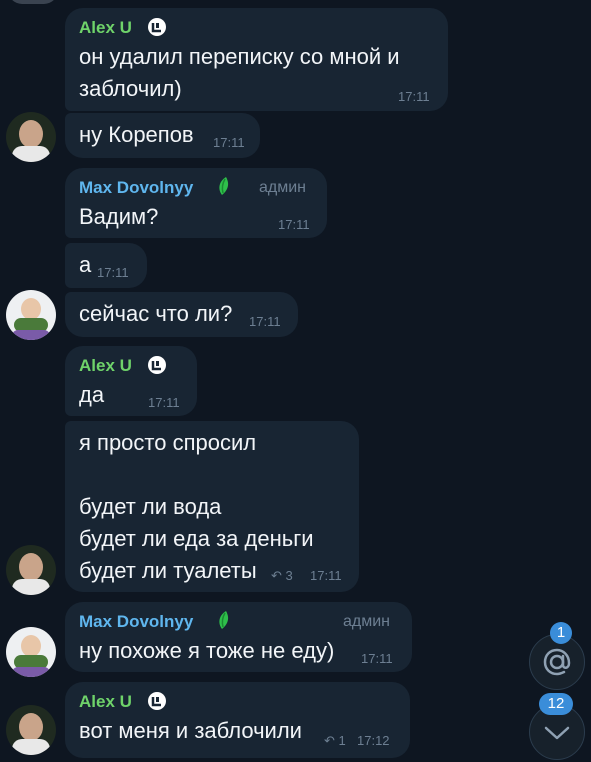 This screenshot has height=762, width=591. I want to click on mentions-count-badge: 1, so click(561, 633).